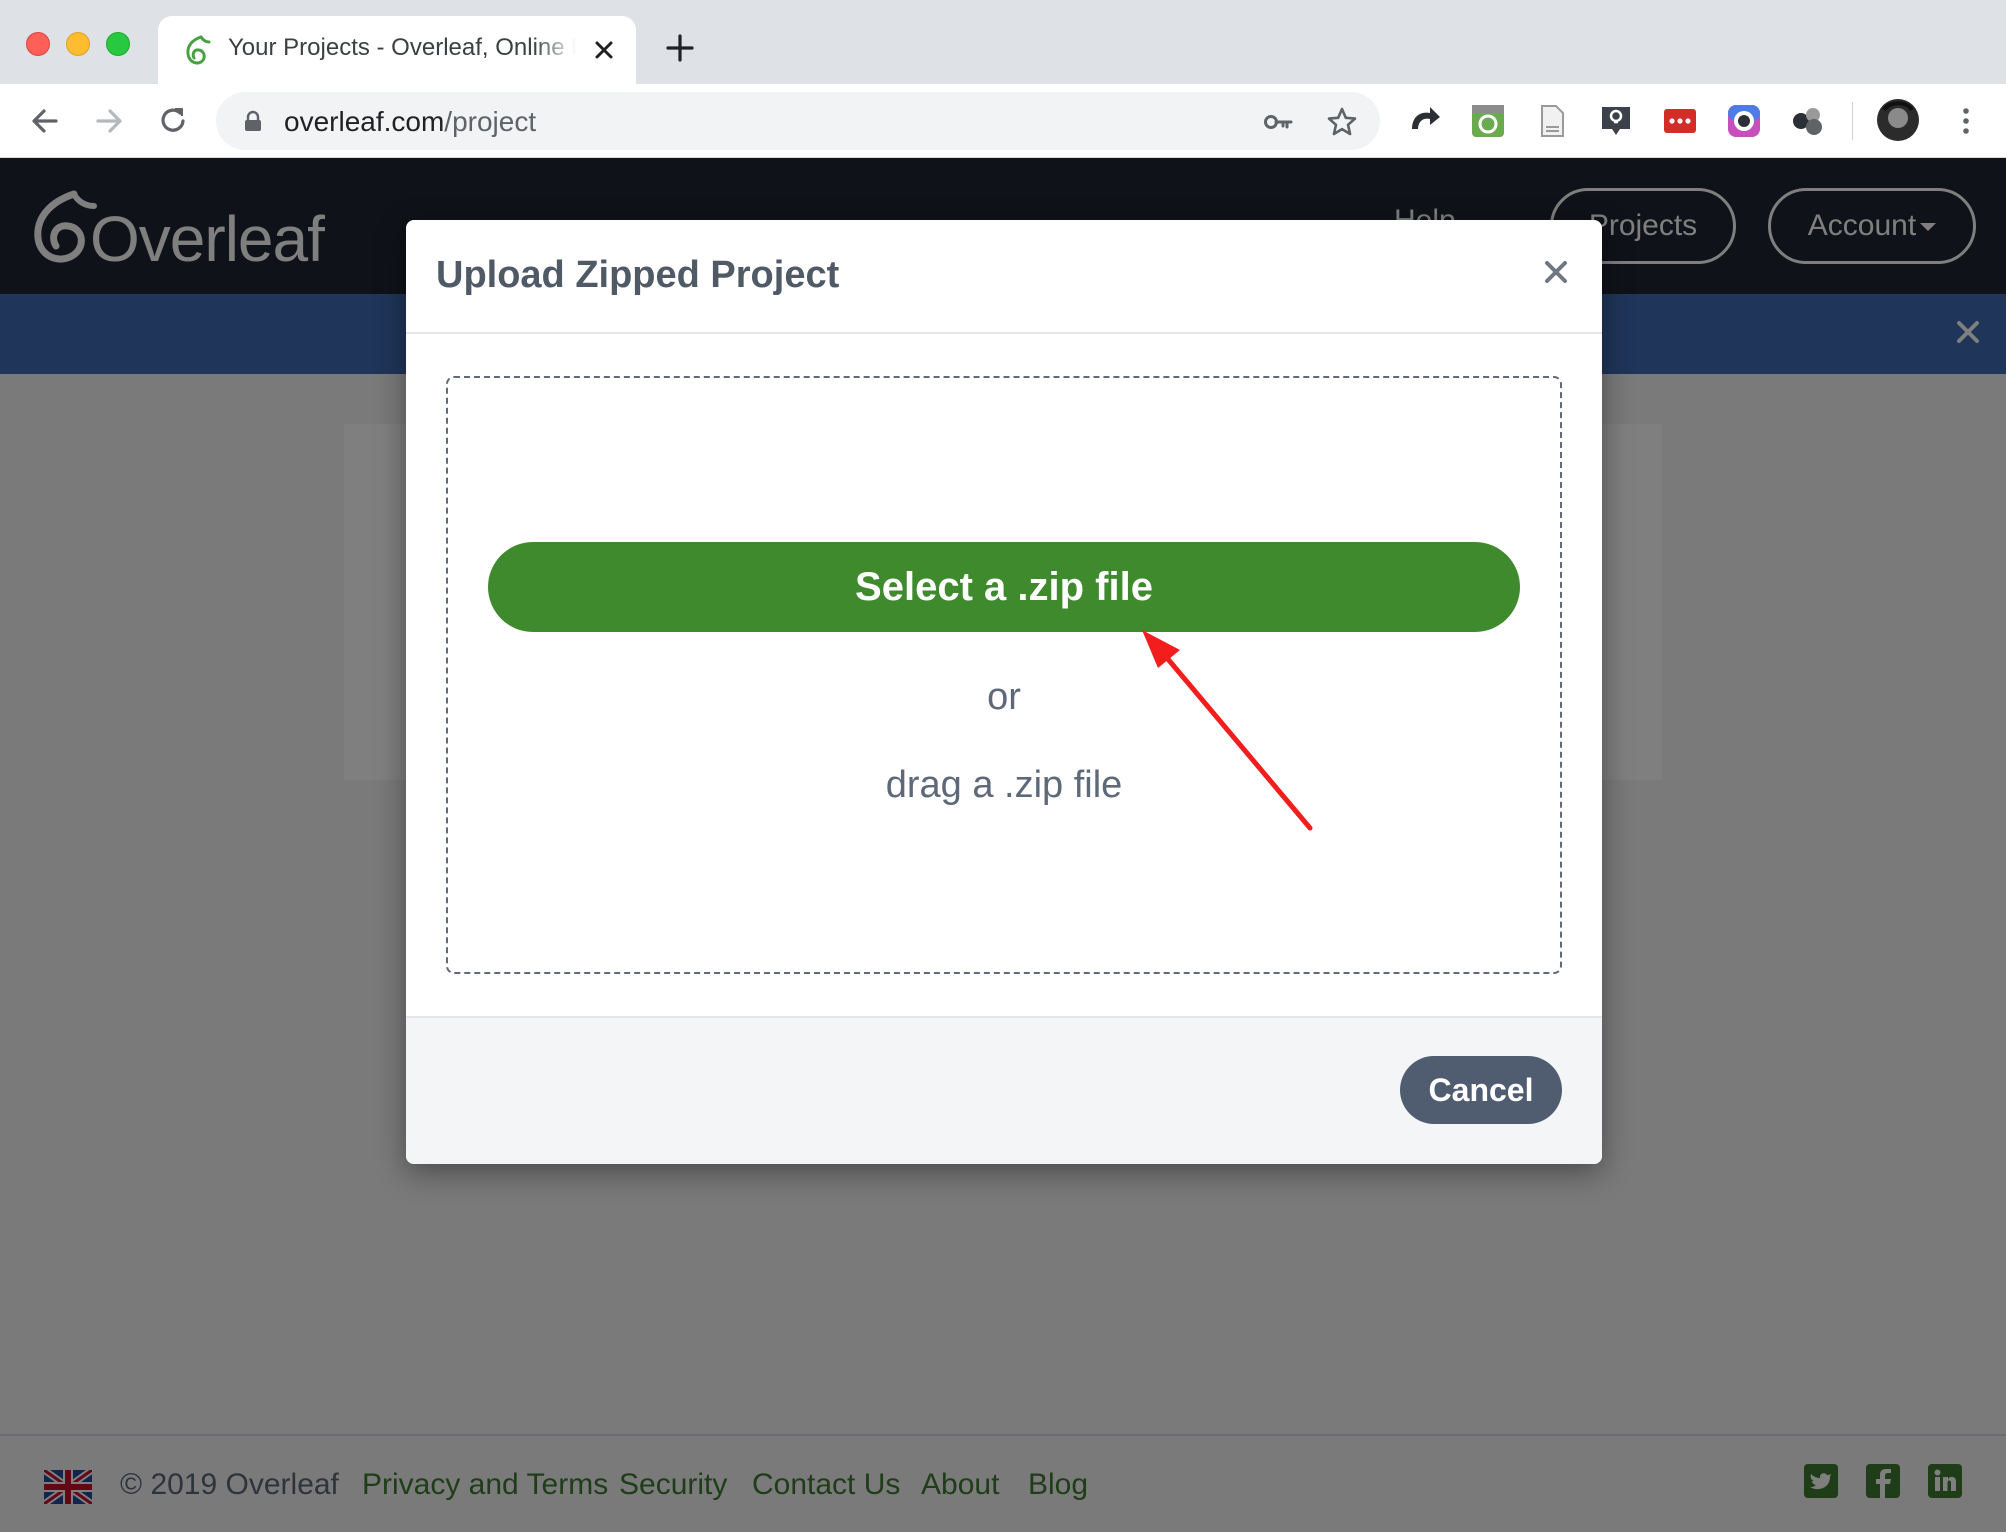 This screenshot has width=2006, height=1532. I want to click on cancel-button: Cancel, so click(1481, 1090).